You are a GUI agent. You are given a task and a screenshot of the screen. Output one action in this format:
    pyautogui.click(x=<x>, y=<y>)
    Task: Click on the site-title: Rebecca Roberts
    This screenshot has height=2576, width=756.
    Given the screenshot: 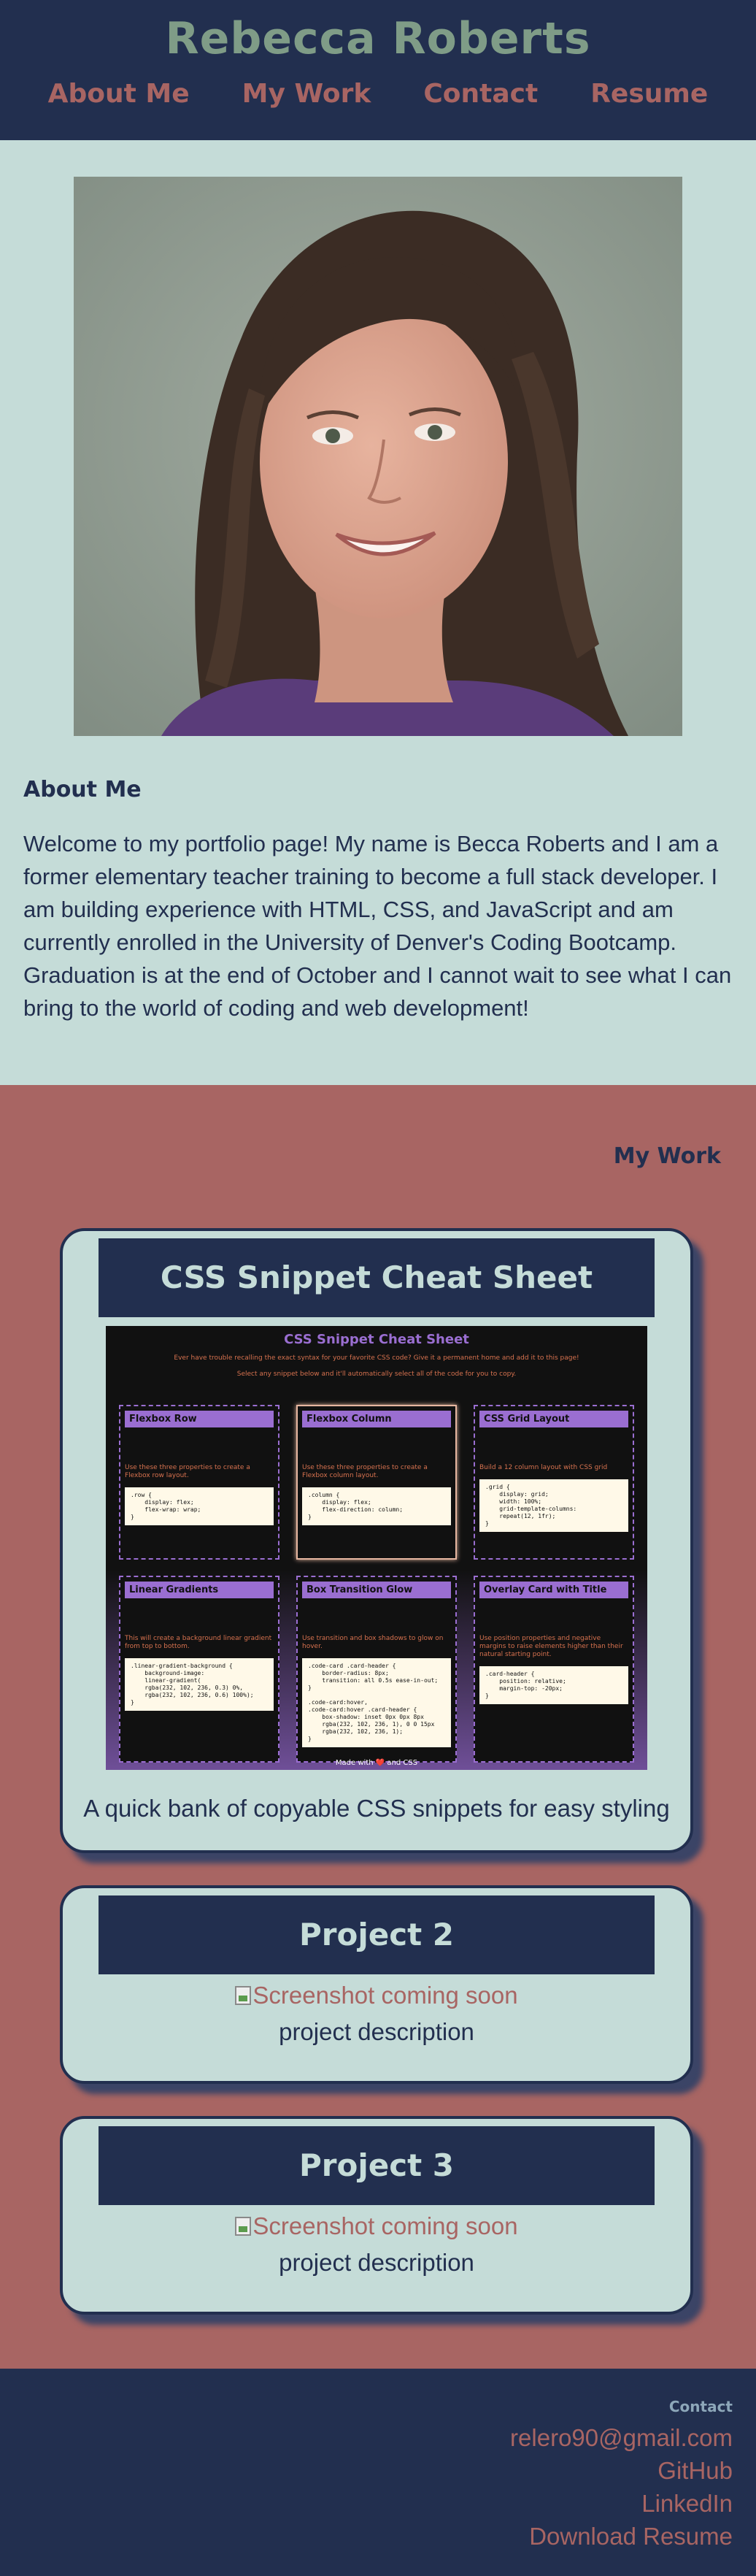 What is the action you would take?
    pyautogui.click(x=378, y=38)
    